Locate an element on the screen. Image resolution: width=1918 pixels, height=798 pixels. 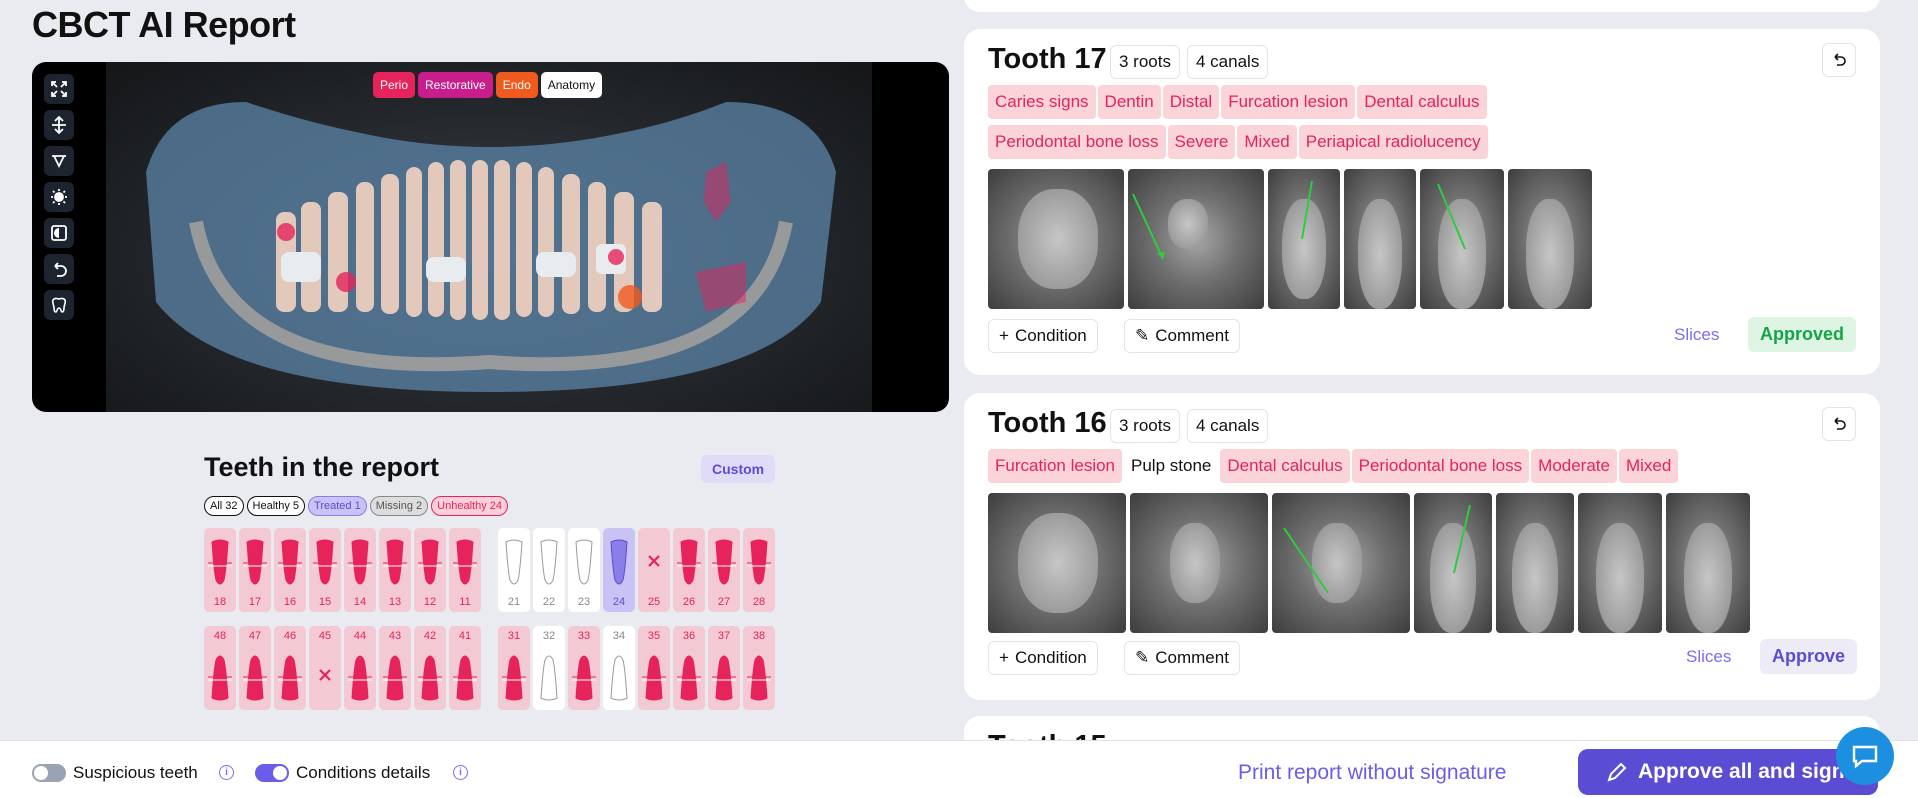
tooth-cell: 21 is located at coordinates (514, 570).